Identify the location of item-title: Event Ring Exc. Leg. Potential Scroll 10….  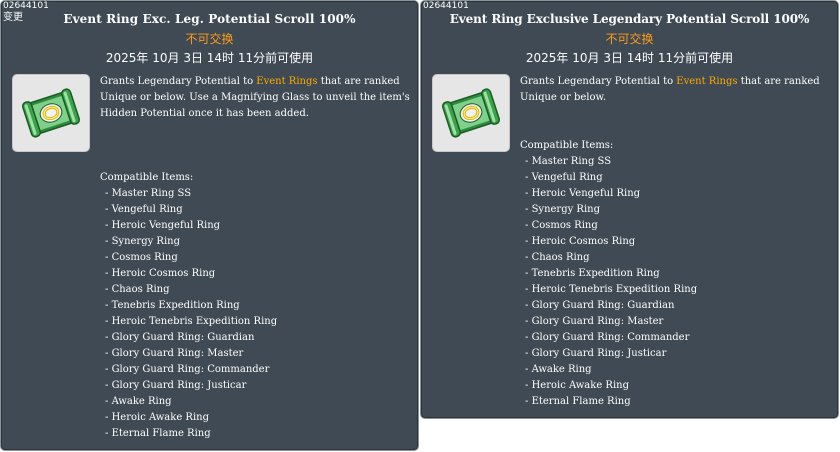
(209, 19).